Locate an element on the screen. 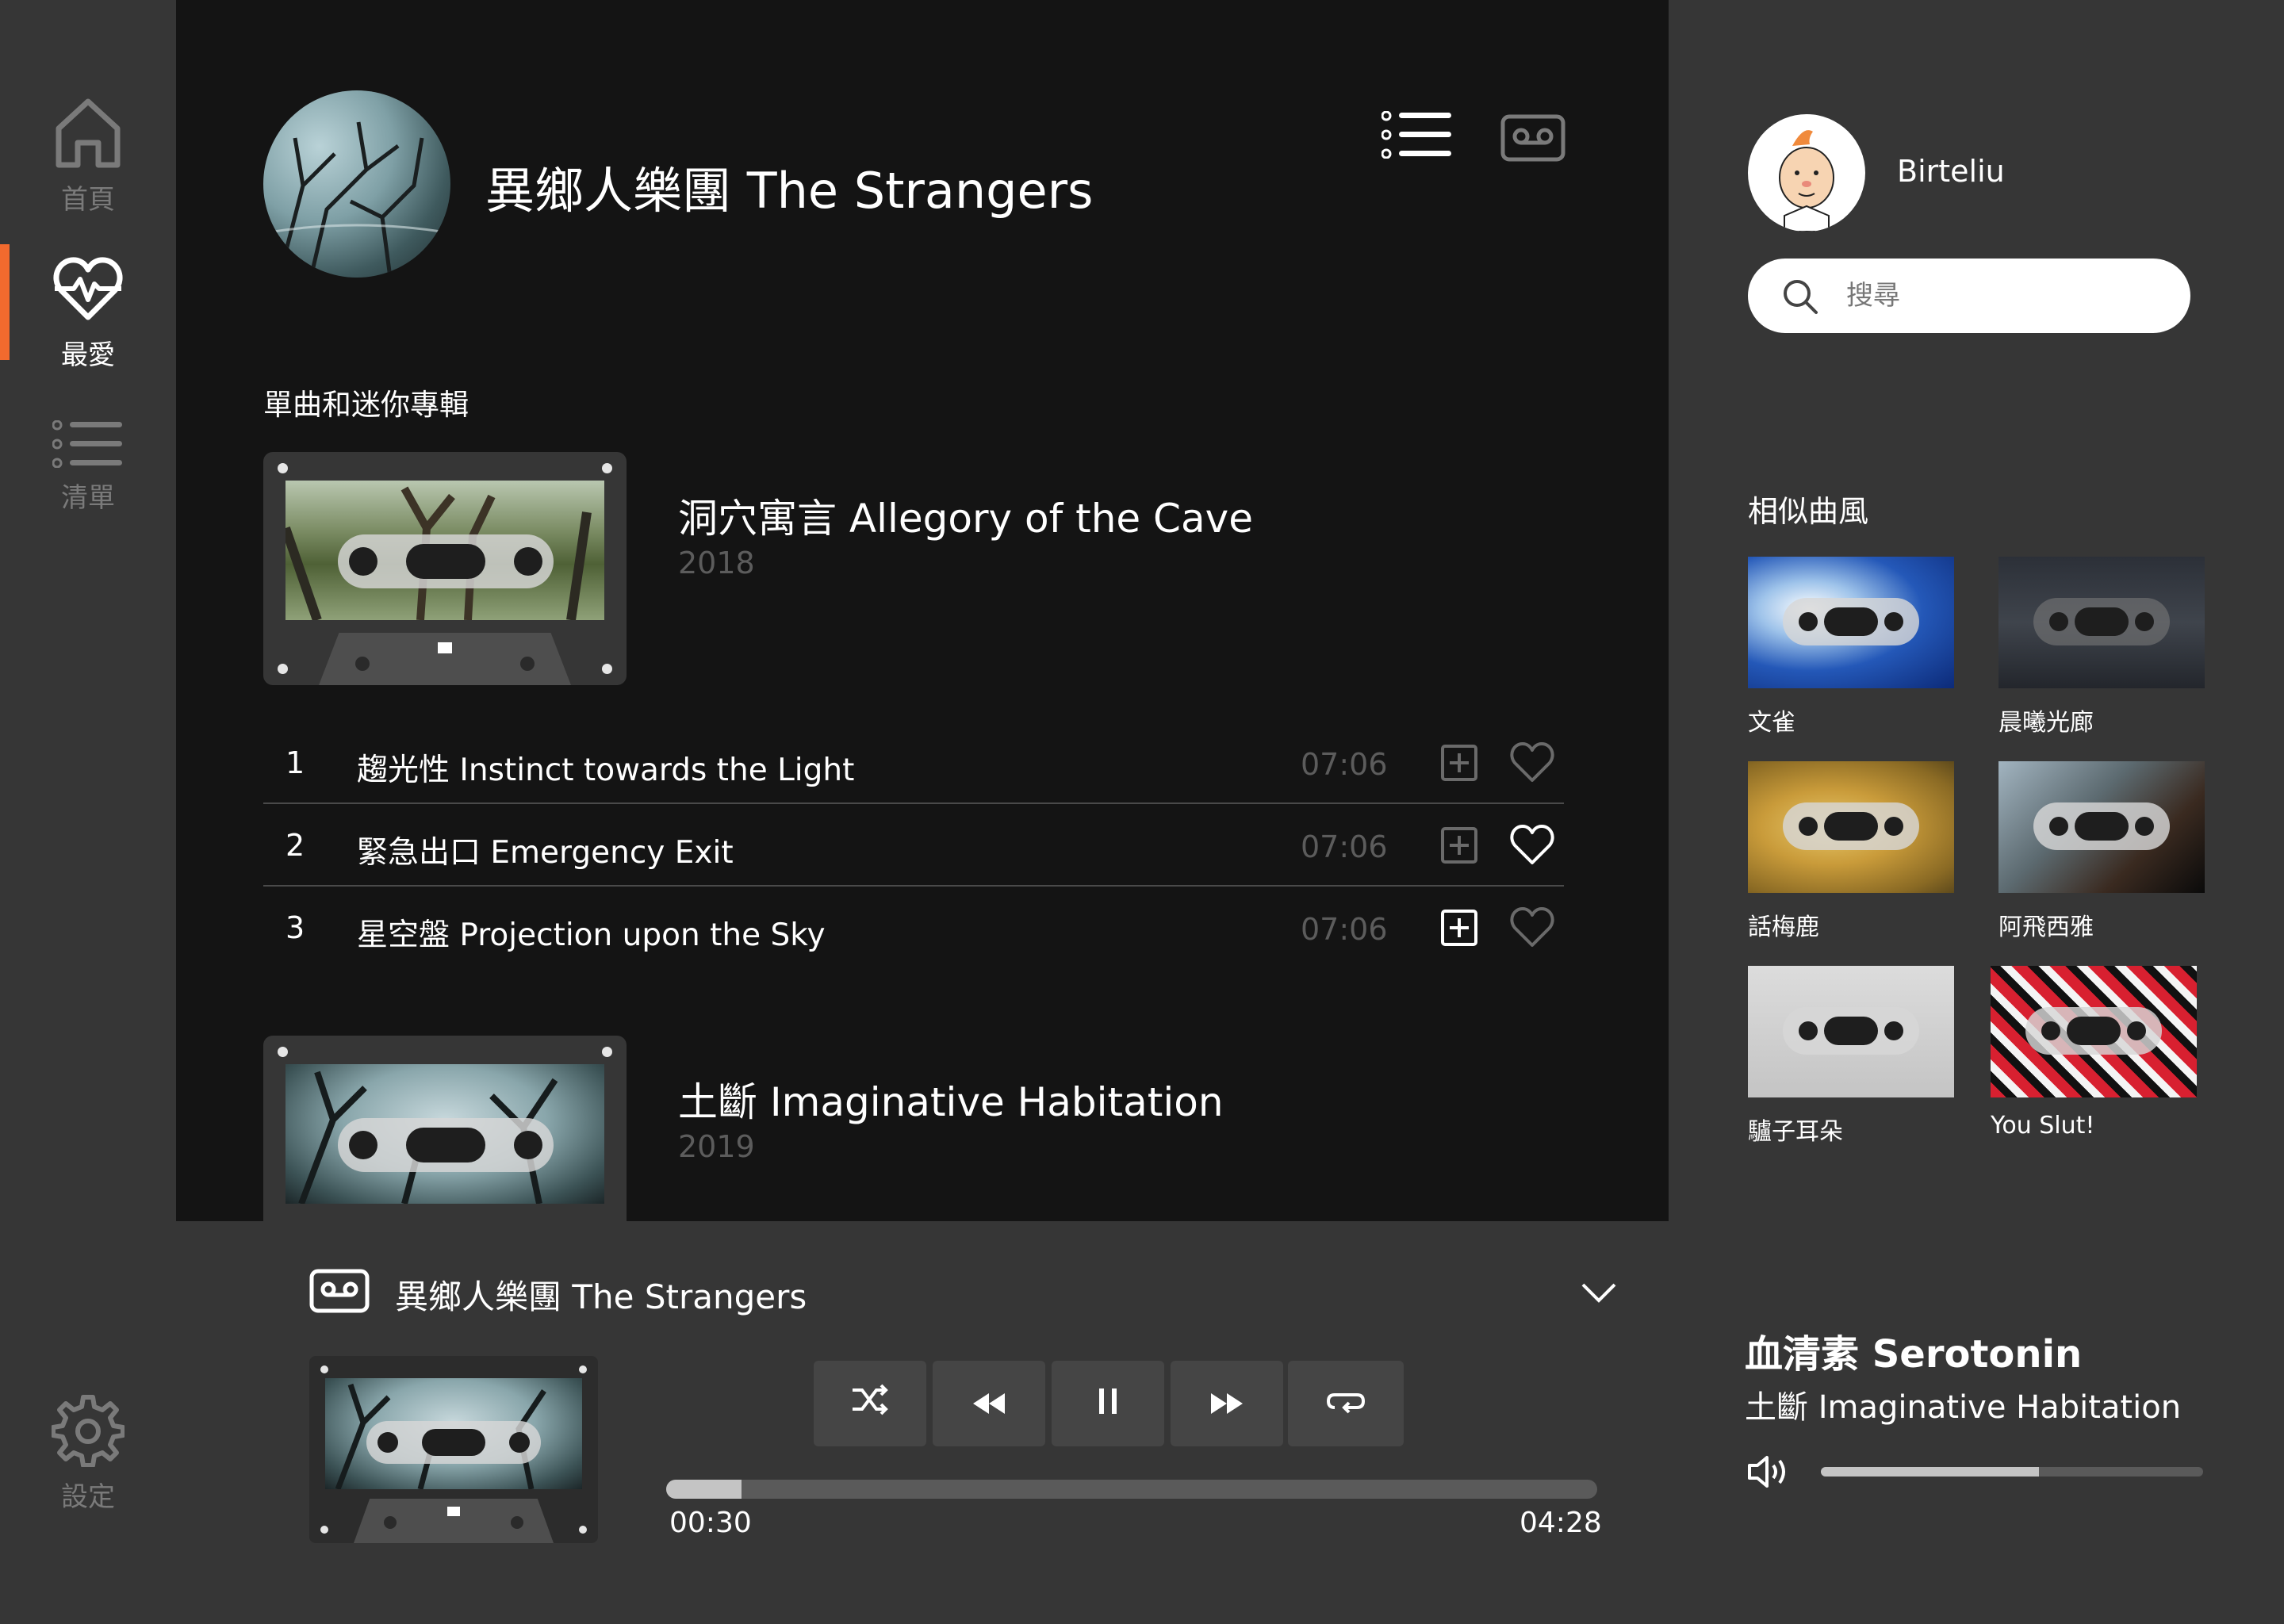 Image resolution: width=2284 pixels, height=1624 pixels. nav-settings: 設定 is located at coordinates (88, 1454).